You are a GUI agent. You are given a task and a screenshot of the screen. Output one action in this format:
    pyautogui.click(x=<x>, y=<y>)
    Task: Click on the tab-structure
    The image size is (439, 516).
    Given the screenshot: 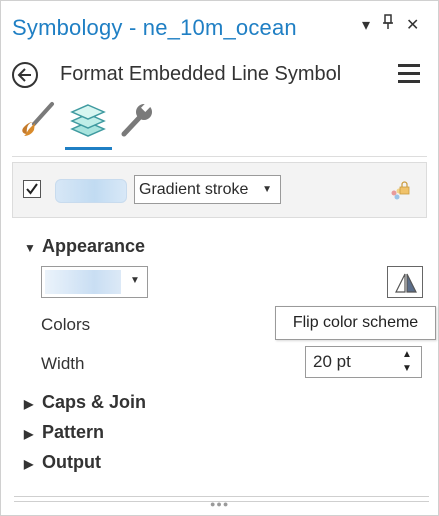 What is the action you would take?
    pyautogui.click(x=137, y=122)
    